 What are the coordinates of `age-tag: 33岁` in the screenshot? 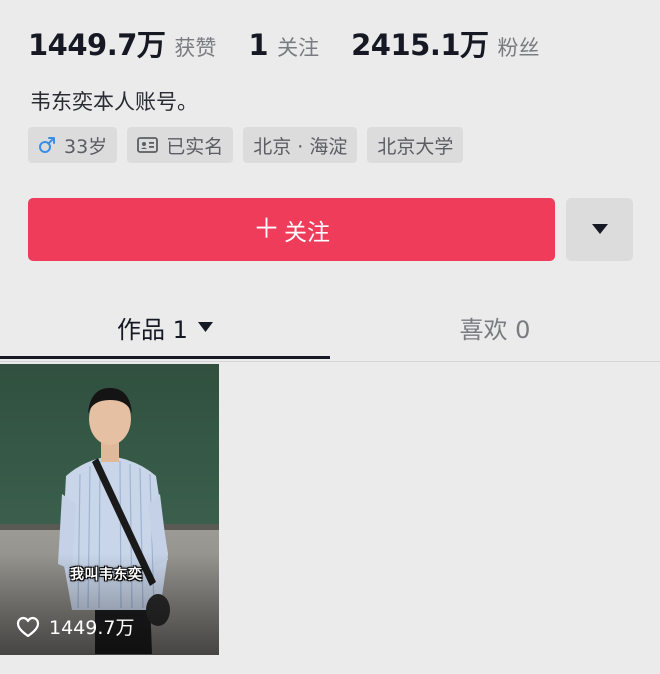 It's located at (73, 145).